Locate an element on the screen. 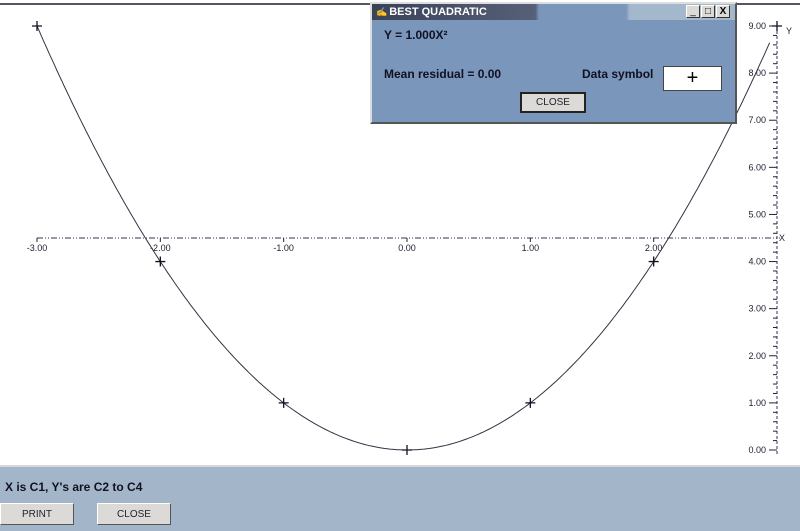  y-tick-label: 5.00 is located at coordinates (757, 214).